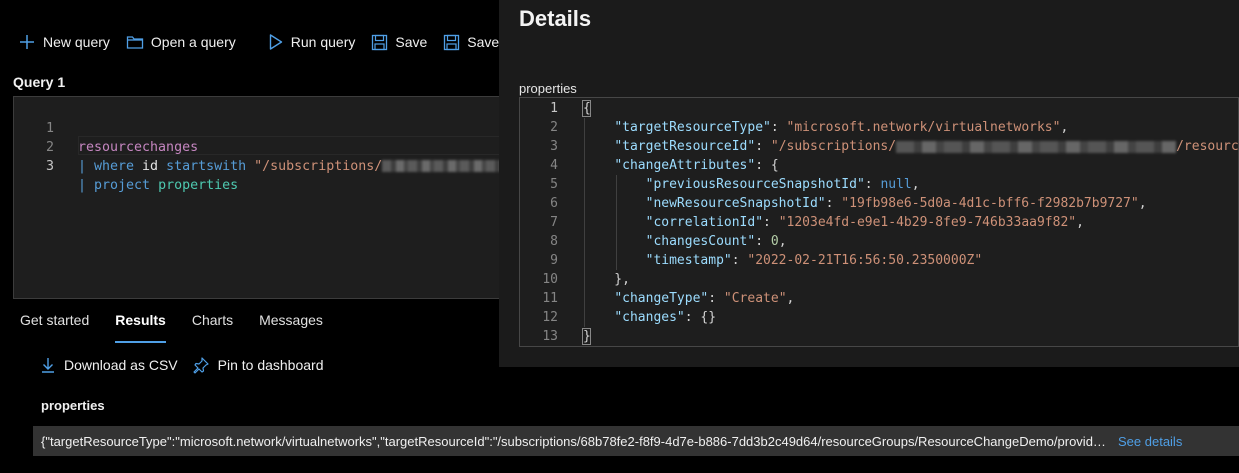 The image size is (1239, 473). What do you see at coordinates (550, 298) in the screenshot?
I see `line-number: 11` at bounding box center [550, 298].